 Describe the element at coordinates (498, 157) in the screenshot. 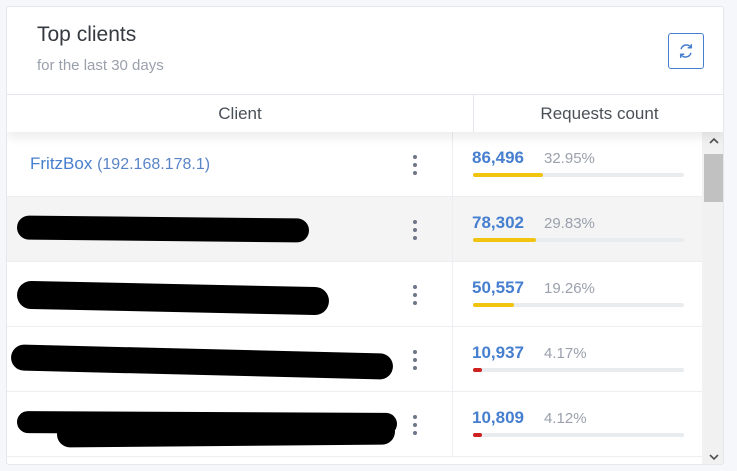

I see `request-count: 86,496` at that location.